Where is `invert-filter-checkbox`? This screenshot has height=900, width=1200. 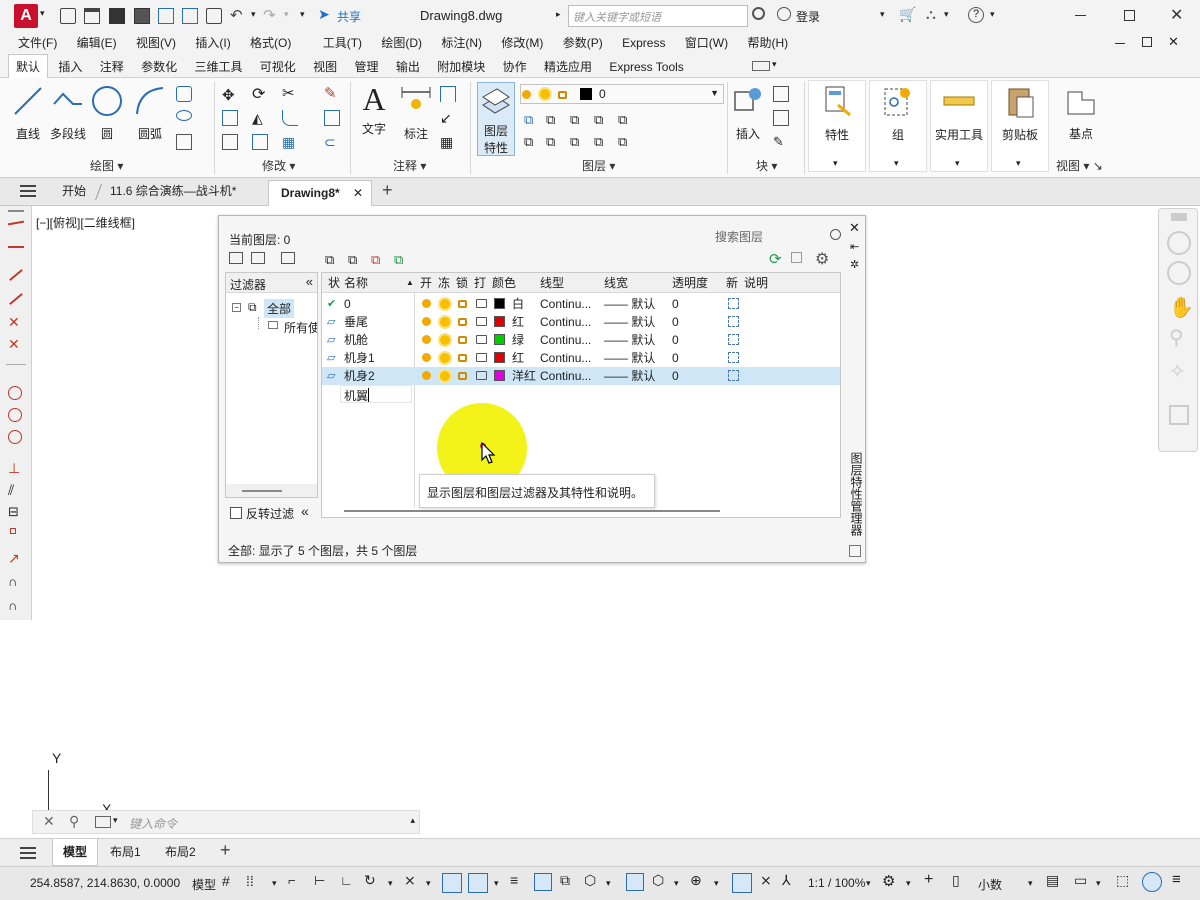
invert-filter-checkbox is located at coordinates (236, 513).